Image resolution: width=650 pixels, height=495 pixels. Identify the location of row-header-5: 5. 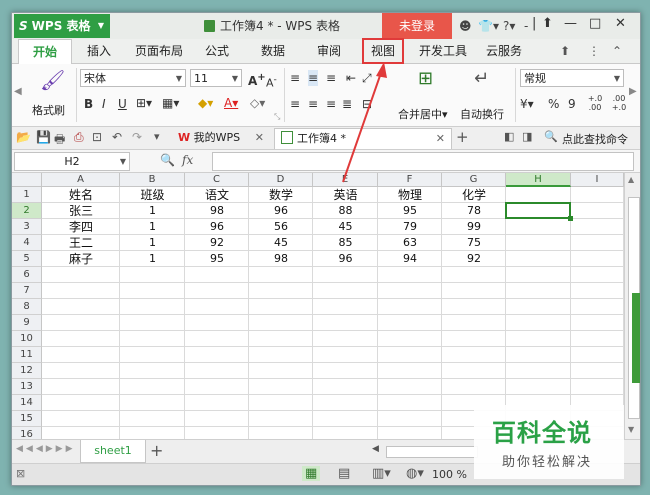
(27, 259).